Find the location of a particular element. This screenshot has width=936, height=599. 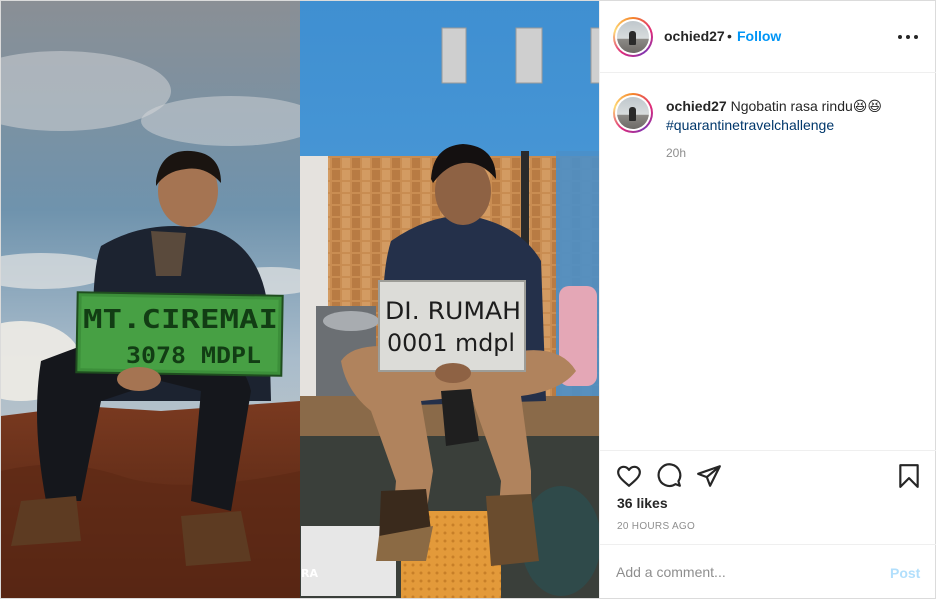

more-horizontal-icon is located at coordinates (908, 37).